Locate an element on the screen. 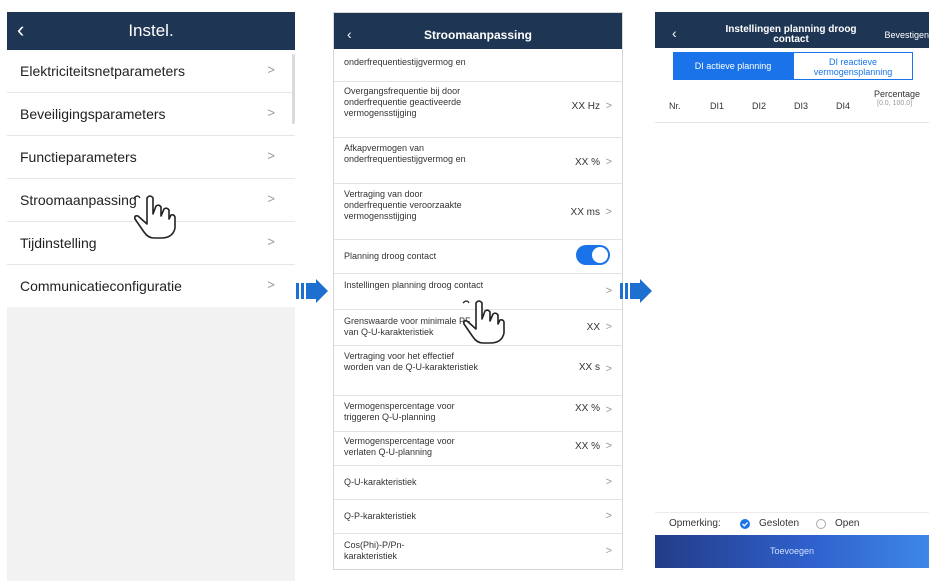 Image resolution: width=929 pixels, height=581 pixels. list-item: onderfrequentiestijgvermog en is located at coordinates (478, 65).